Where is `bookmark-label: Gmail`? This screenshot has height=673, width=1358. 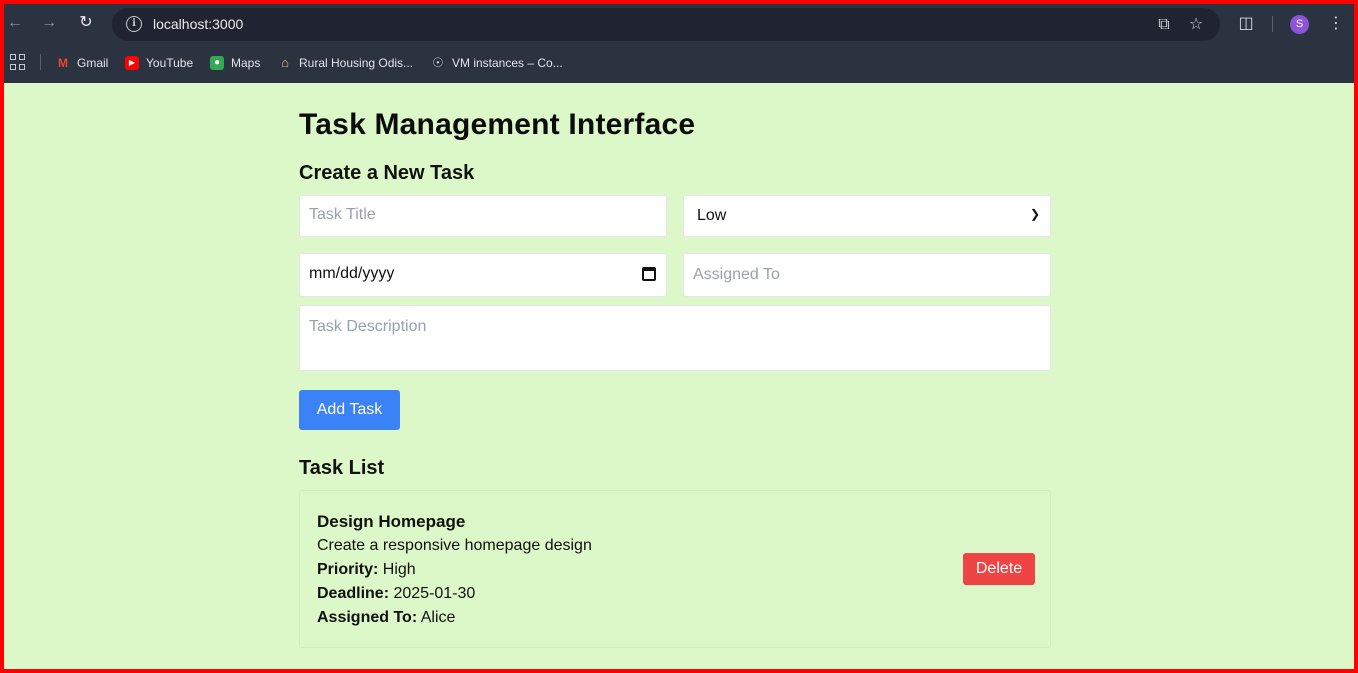 bookmark-label: Gmail is located at coordinates (93, 63).